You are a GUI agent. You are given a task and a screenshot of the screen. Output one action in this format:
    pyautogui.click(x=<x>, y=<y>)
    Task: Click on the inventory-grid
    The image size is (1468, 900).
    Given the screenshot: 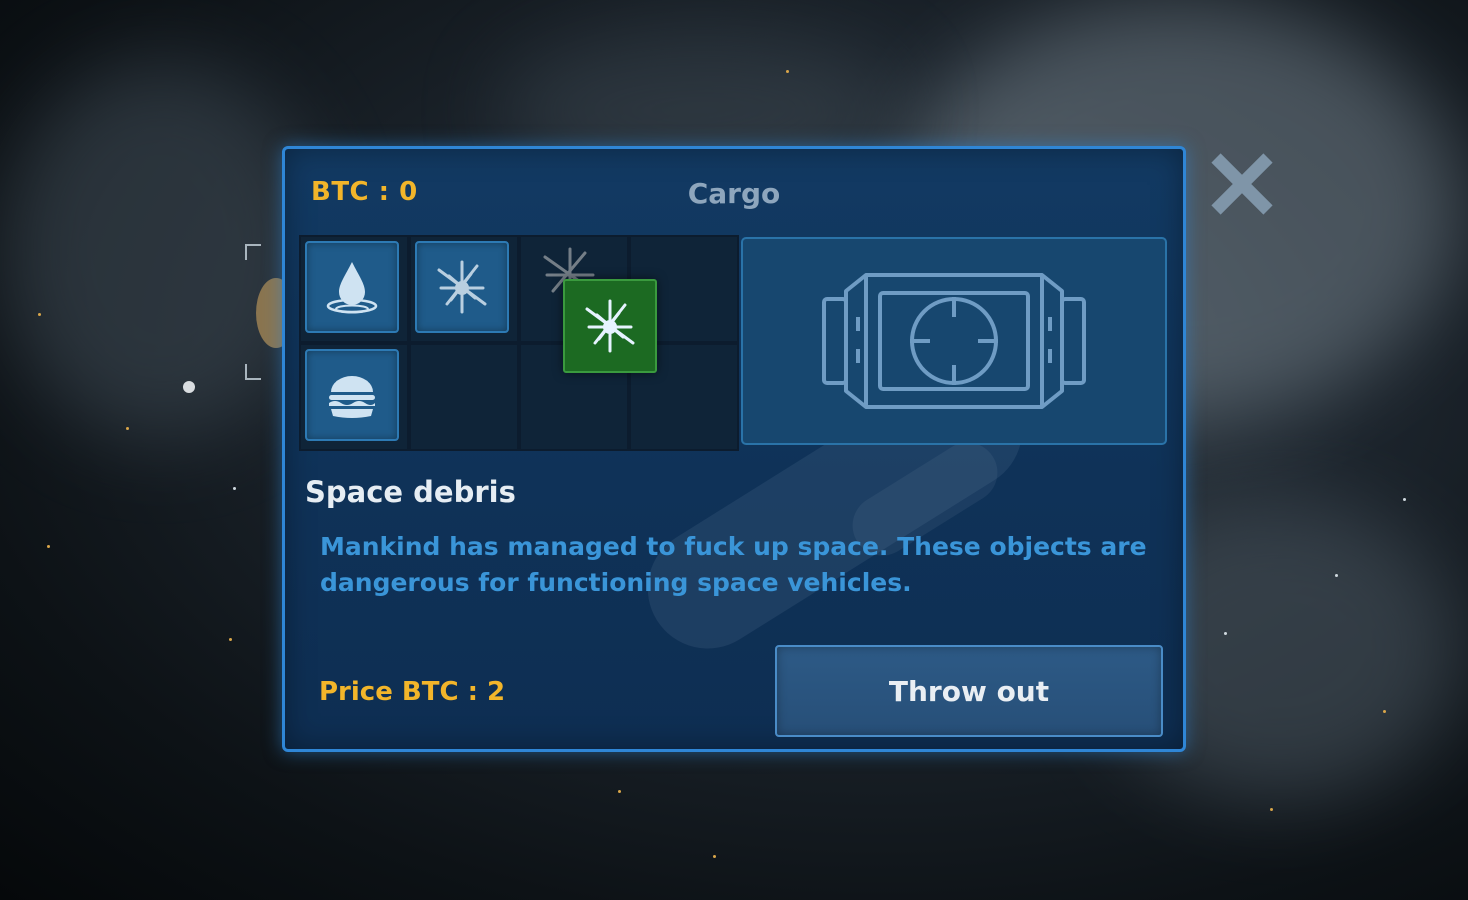 What is the action you would take?
    pyautogui.click(x=519, y=343)
    